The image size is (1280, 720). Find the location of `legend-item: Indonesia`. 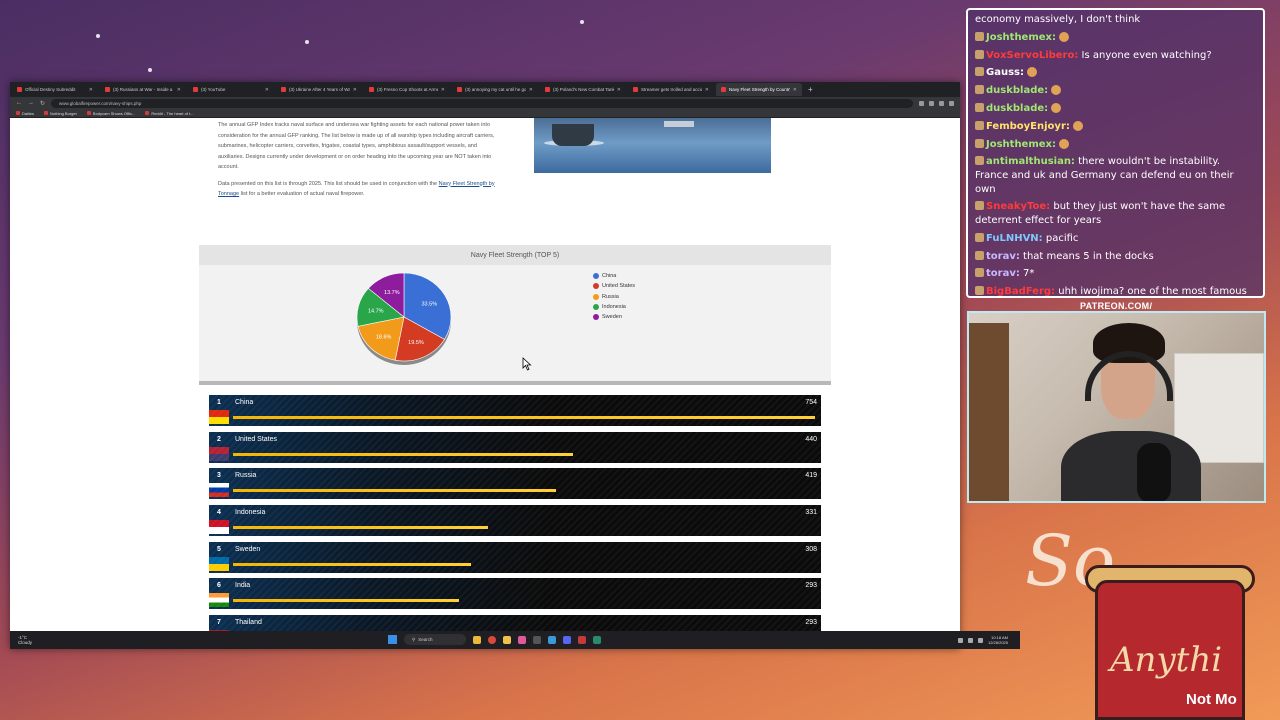

legend-item: Indonesia is located at coordinates (614, 307).